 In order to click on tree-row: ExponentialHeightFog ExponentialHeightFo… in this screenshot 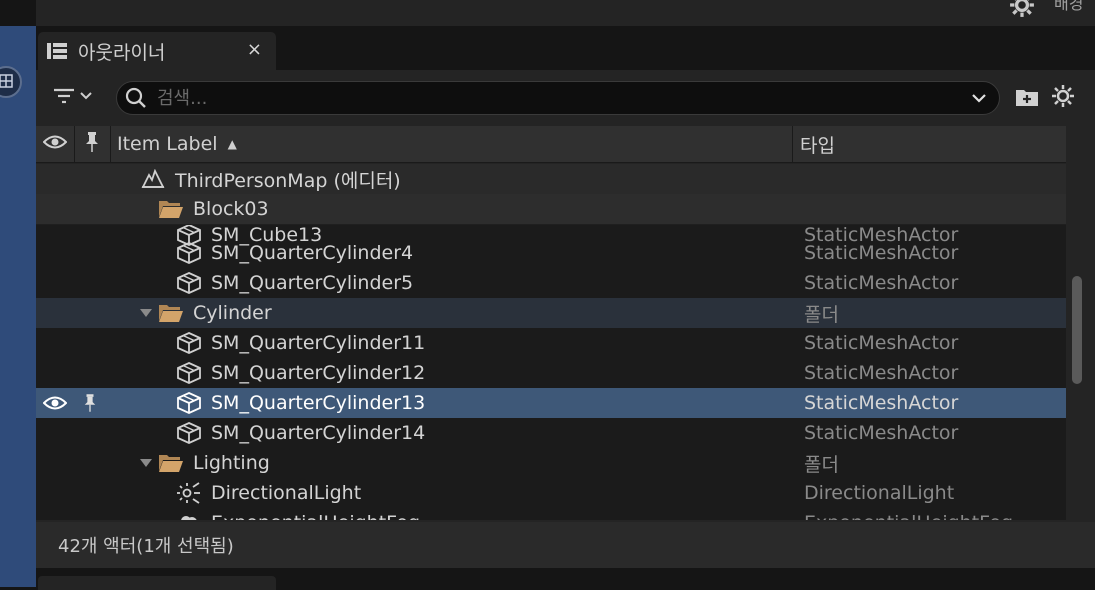, I will do `click(551, 514)`.